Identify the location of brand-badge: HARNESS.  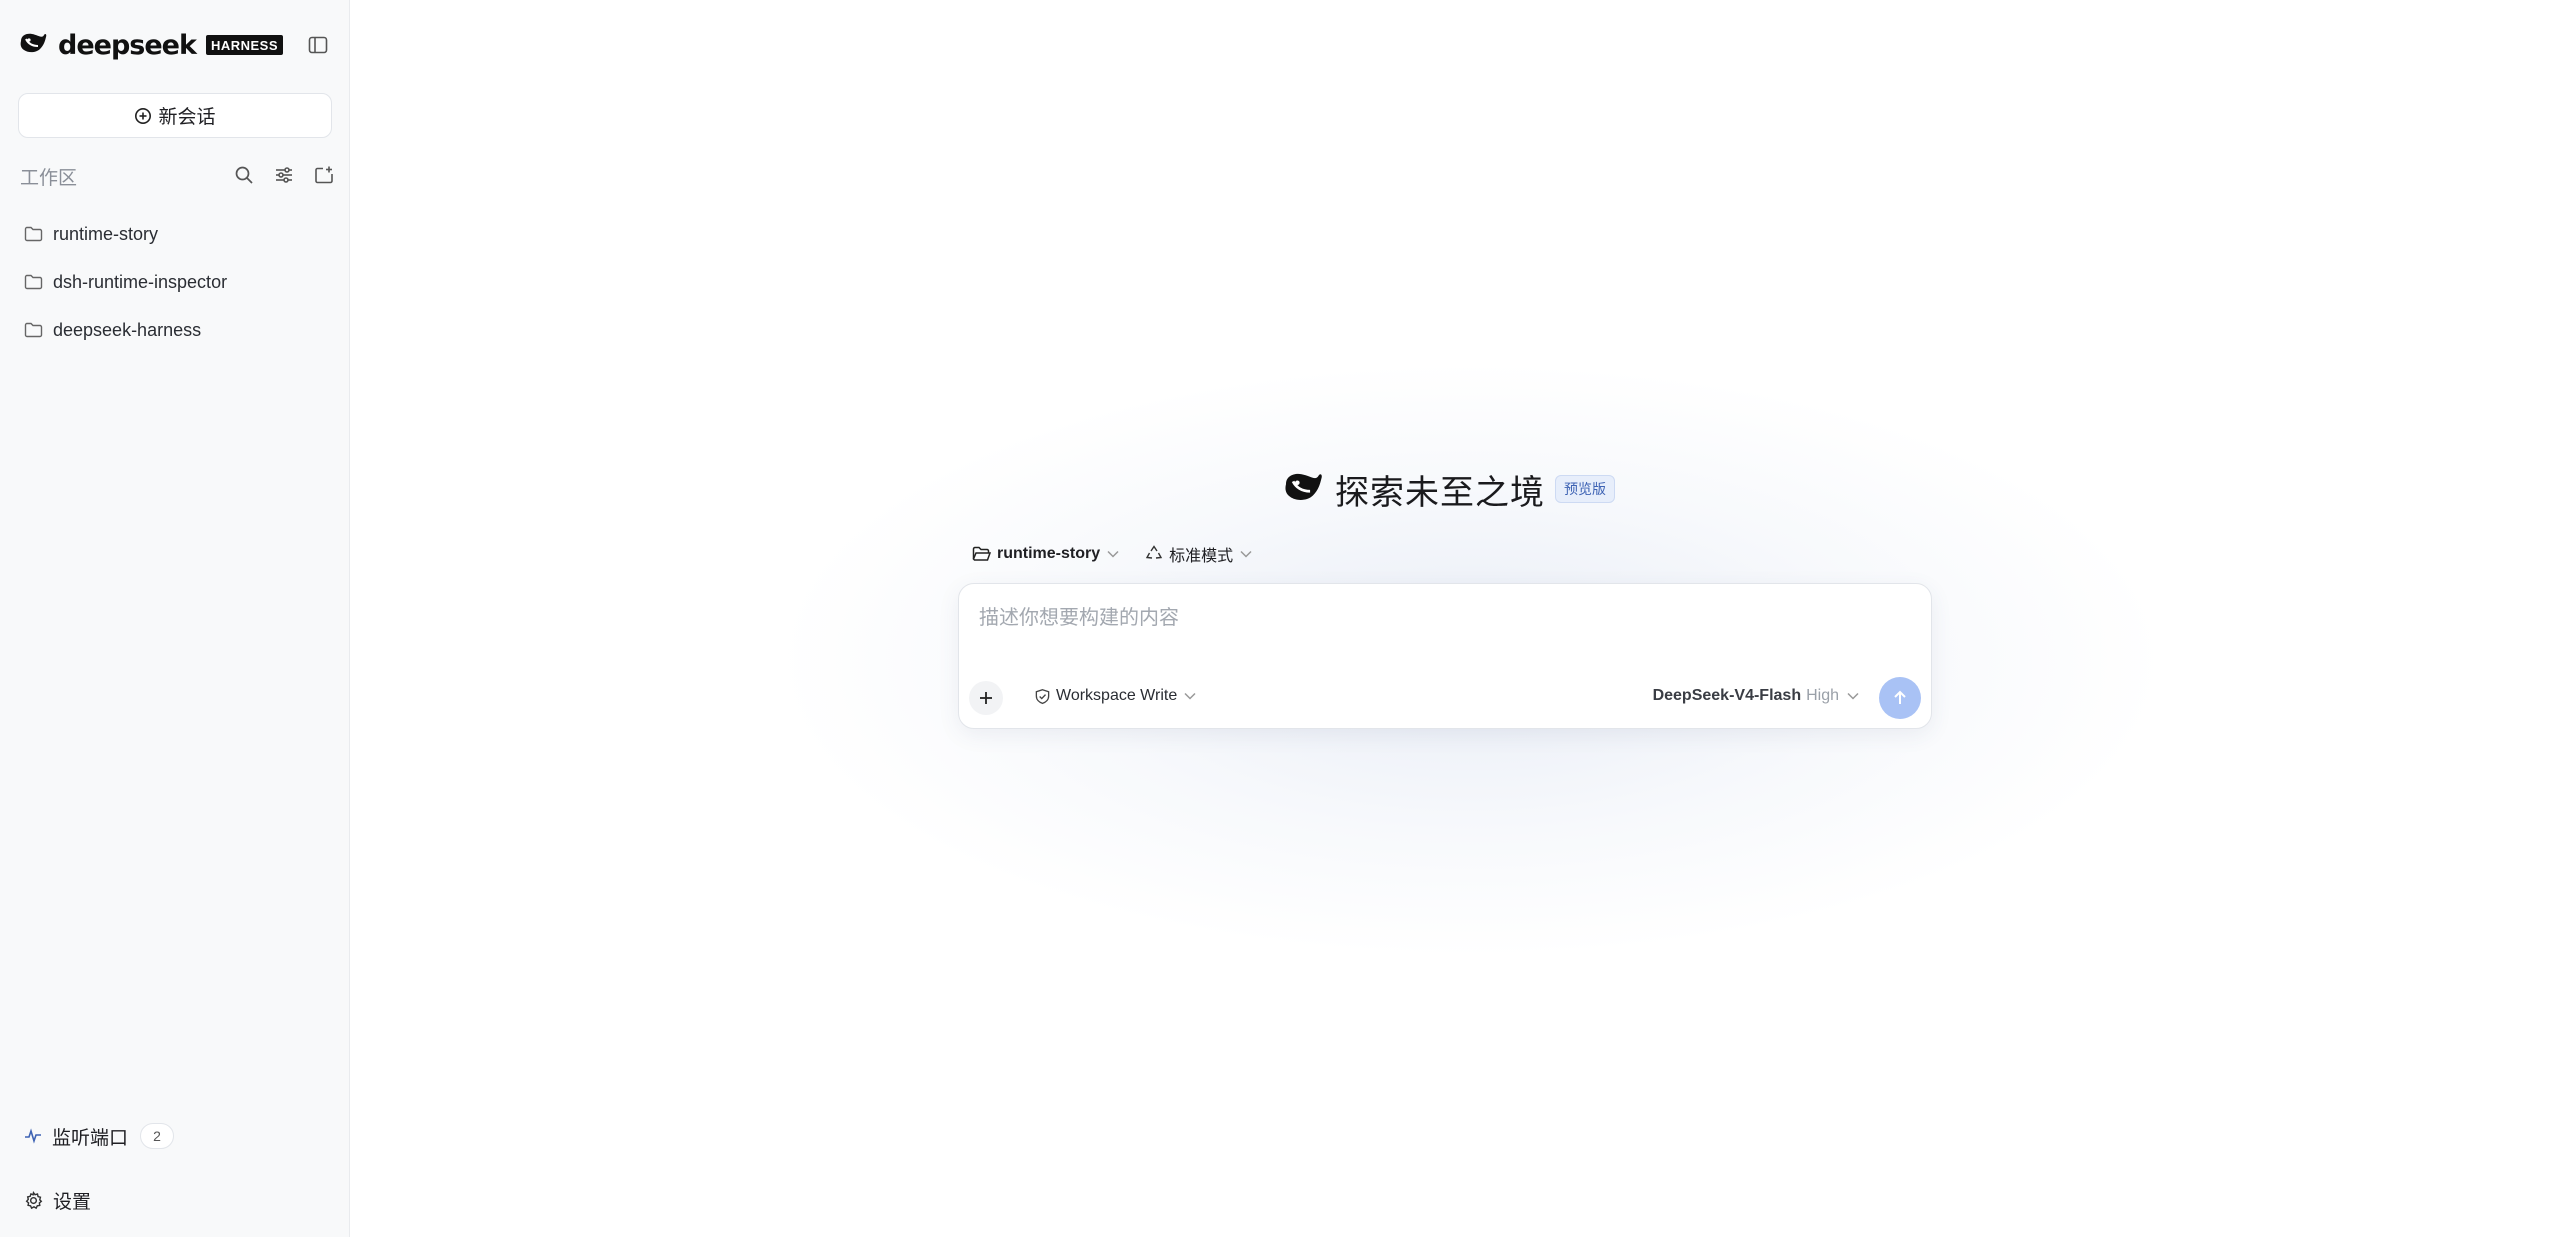
(244, 45).